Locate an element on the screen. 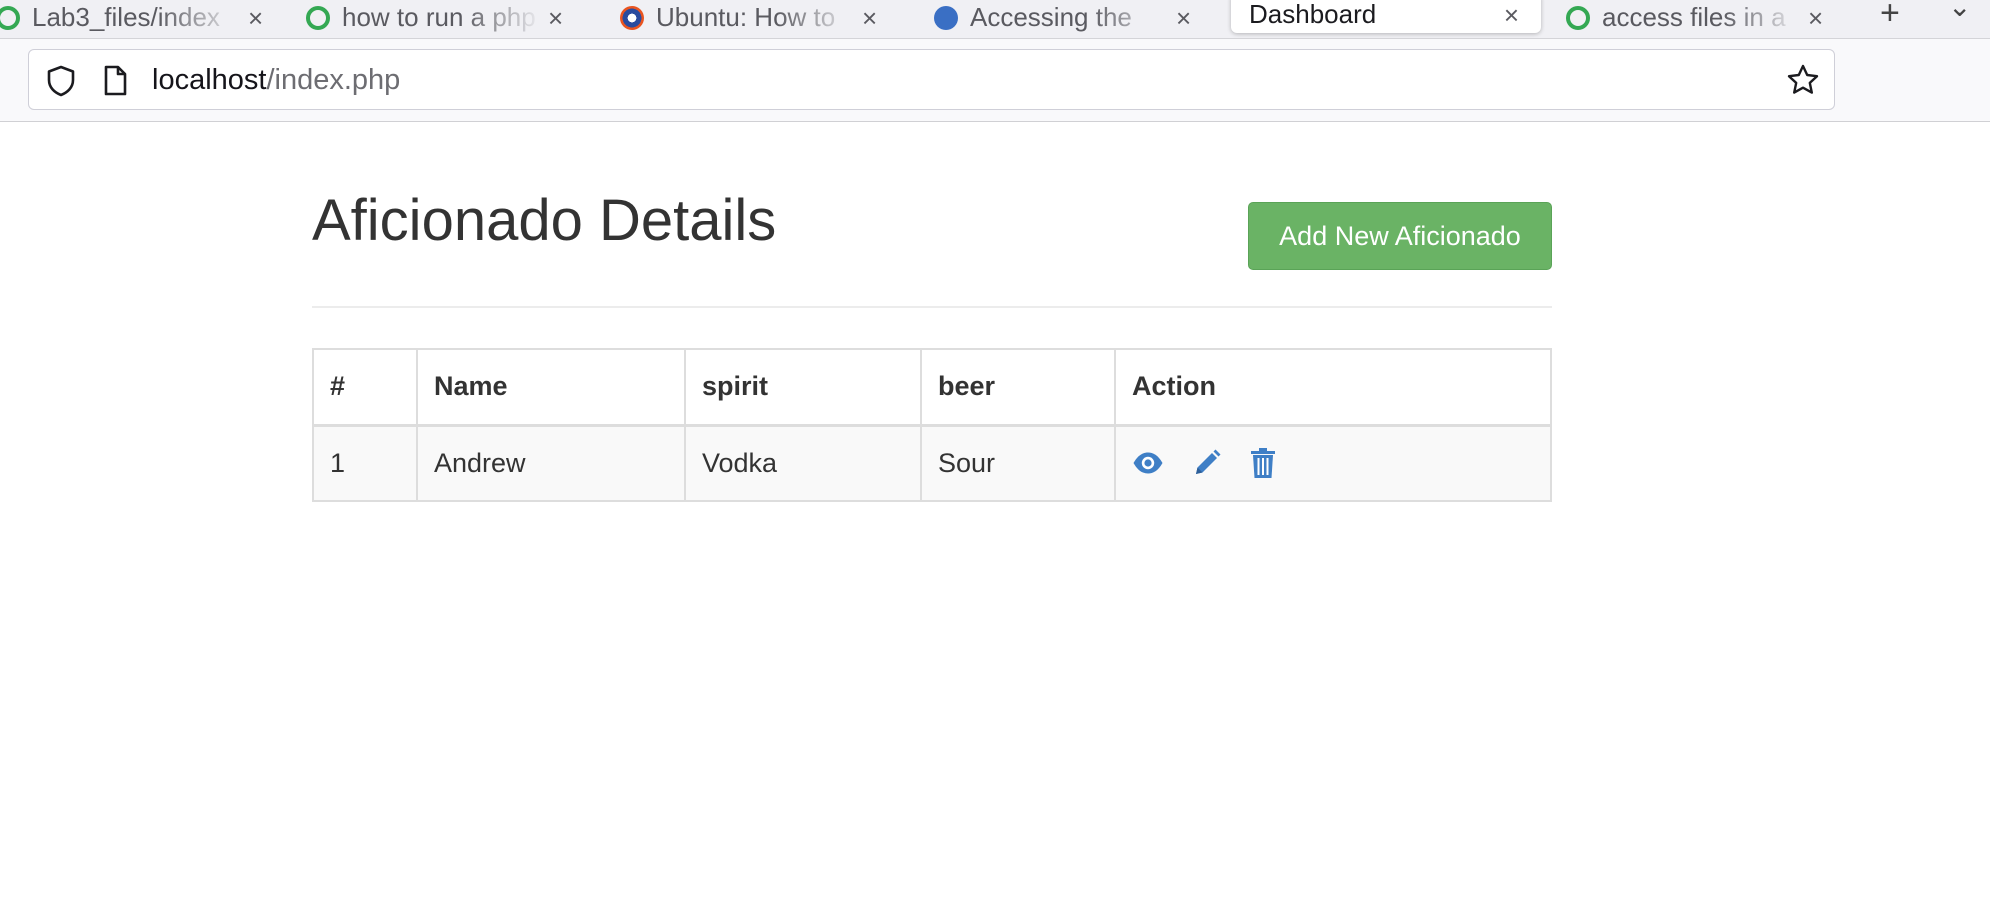 The image size is (1990, 914). delete-record-trash-icon is located at coordinates (1263, 463).